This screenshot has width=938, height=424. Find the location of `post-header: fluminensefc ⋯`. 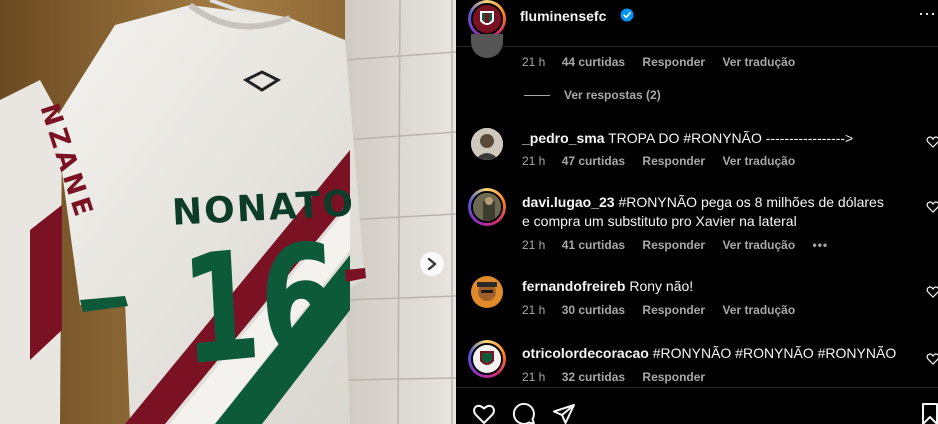

post-header: fluminensefc ⋯ is located at coordinates (697, 19).